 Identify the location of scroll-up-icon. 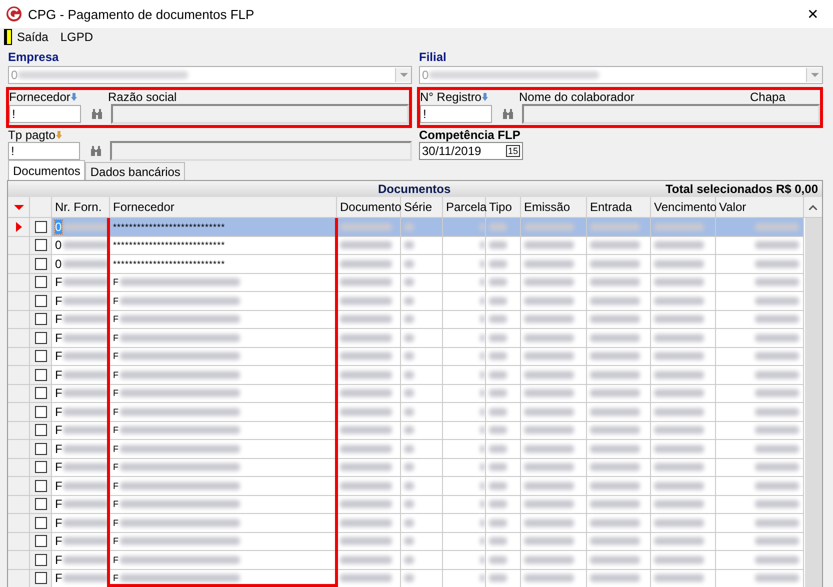
(812, 207).